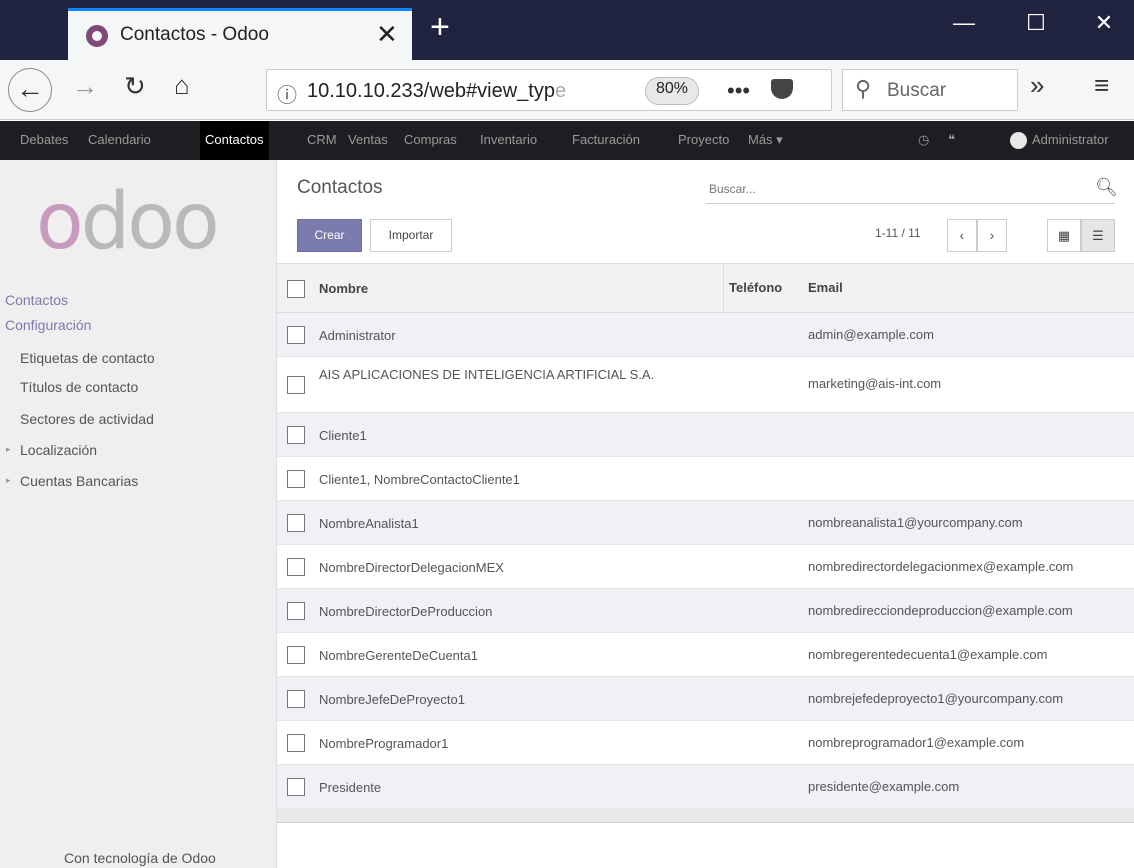 The image size is (1134, 868). What do you see at coordinates (941, 566) in the screenshot?
I see `cell-email: nombredirectordelegacionmex@example.com` at bounding box center [941, 566].